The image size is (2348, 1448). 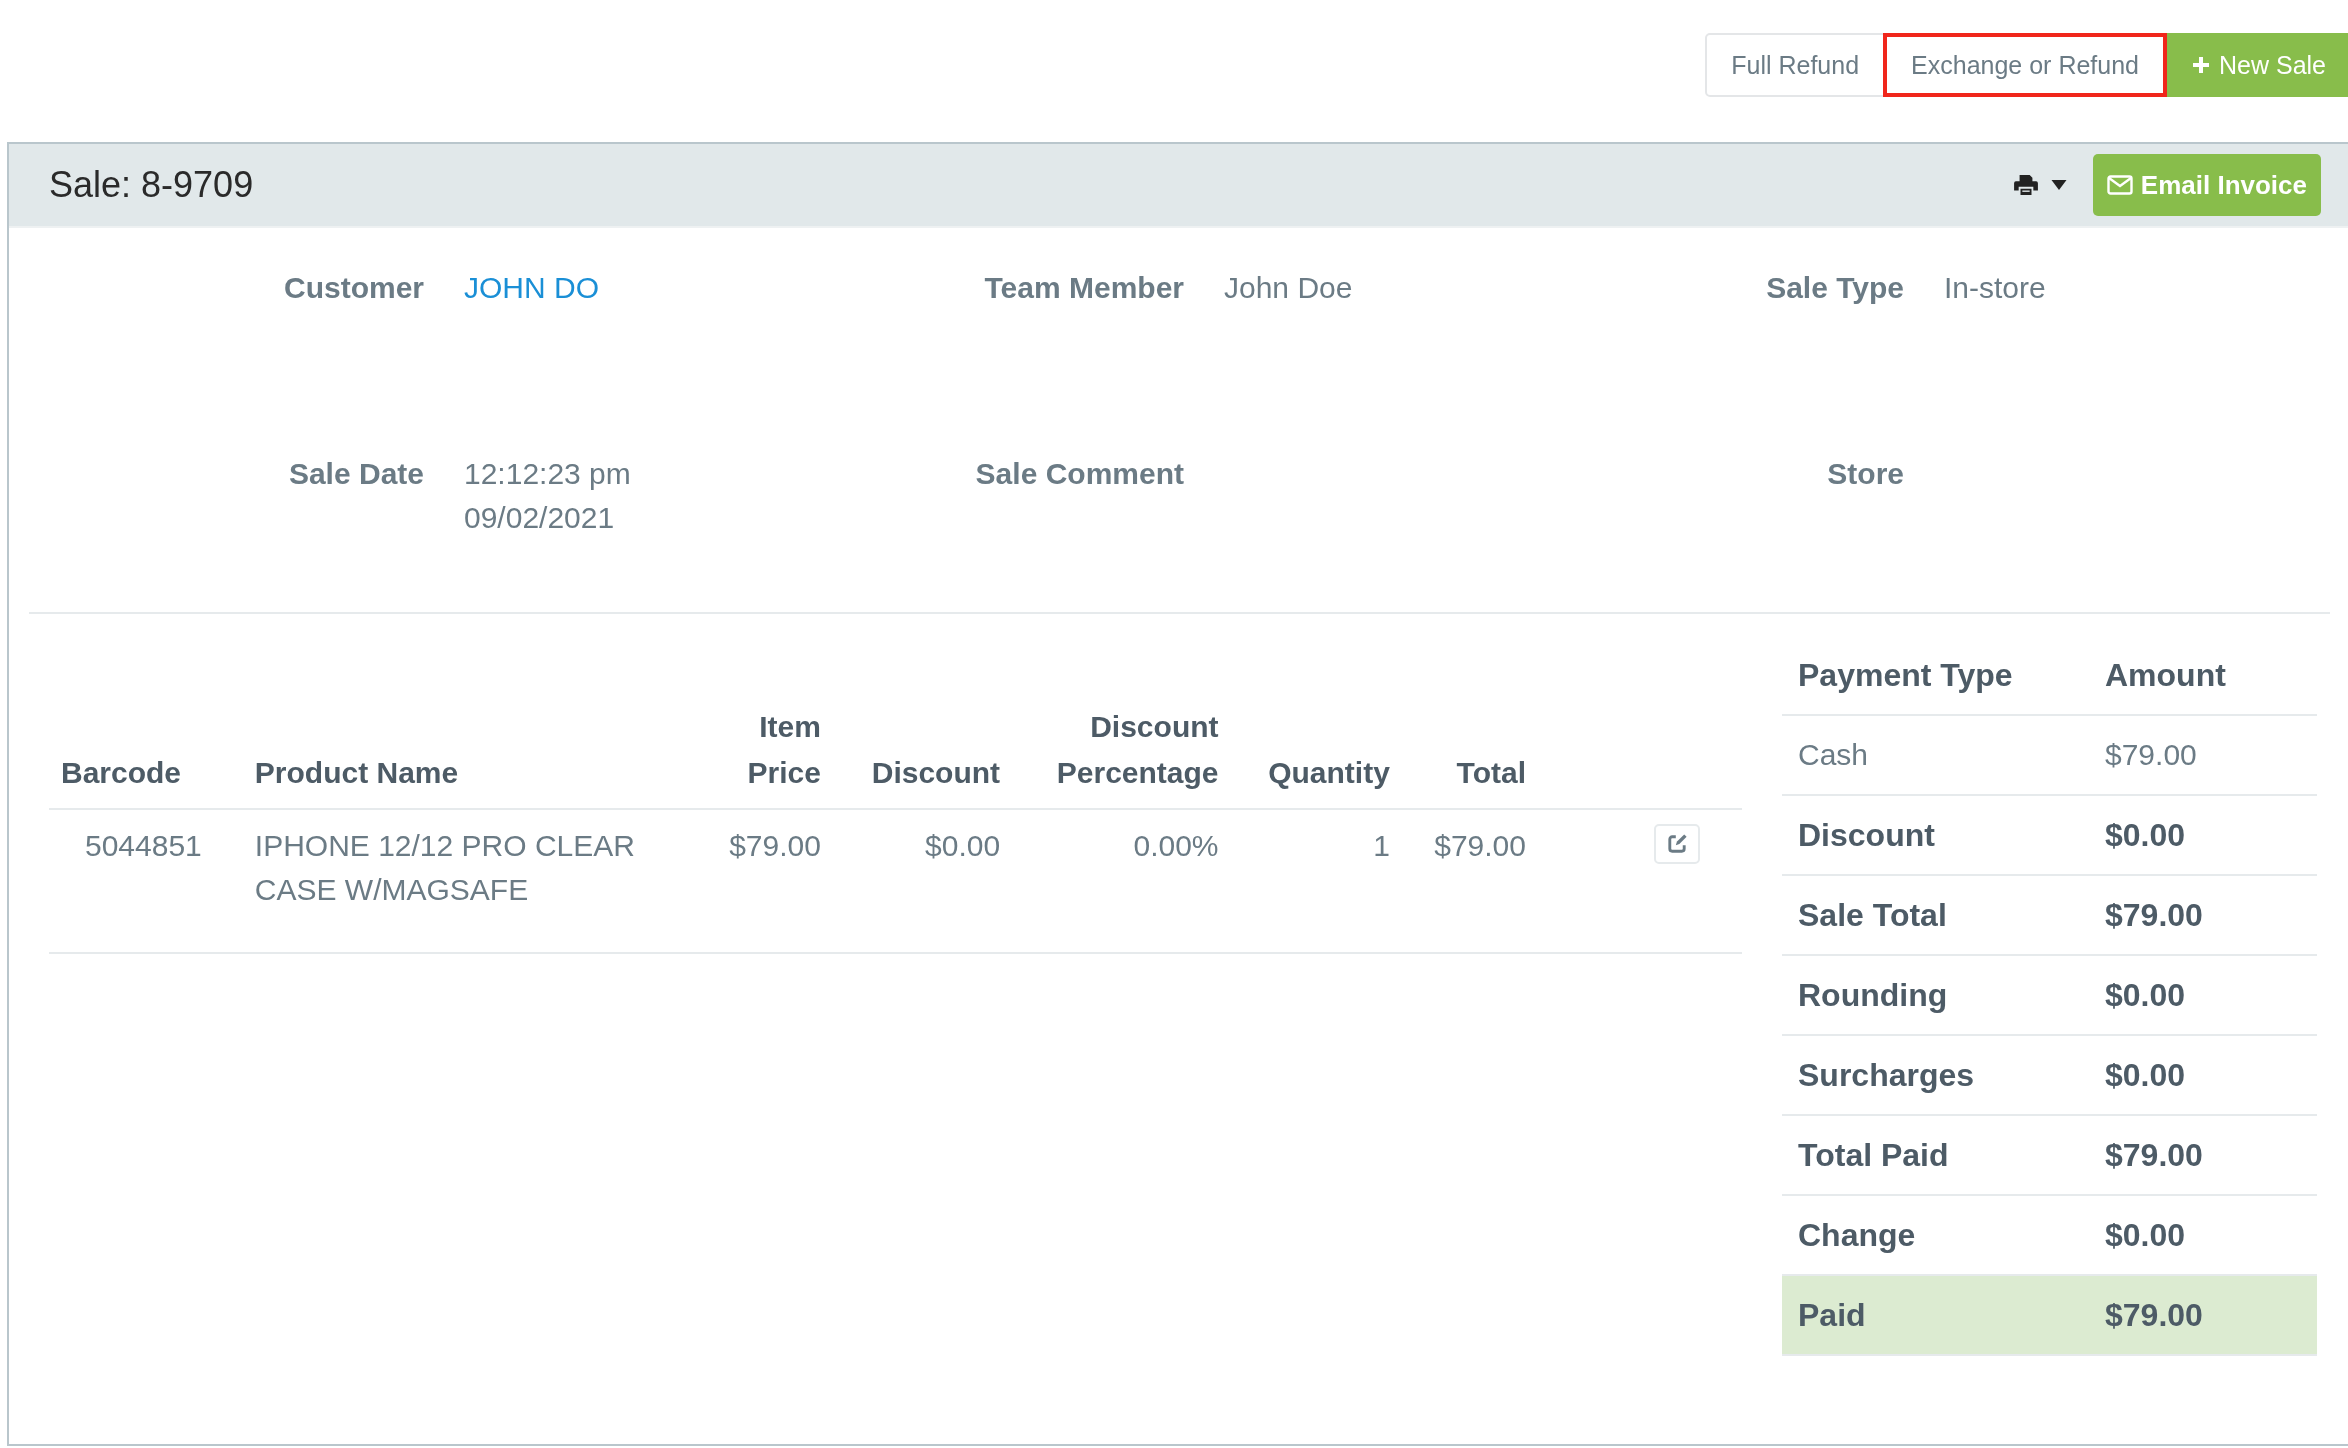 What do you see at coordinates (540, 518) in the screenshot?
I see `field-value: 09/02/2021` at bounding box center [540, 518].